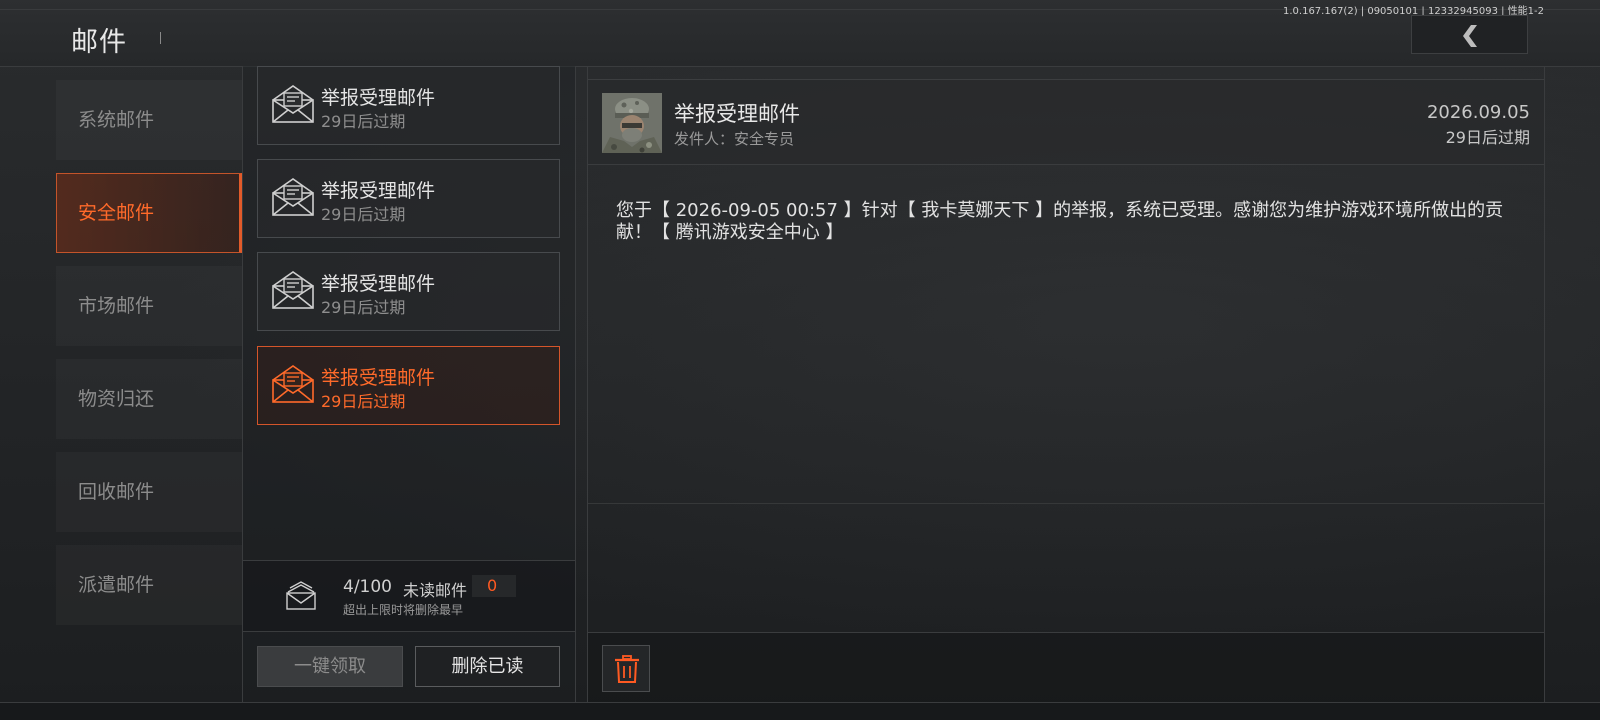 The height and width of the screenshot is (720, 1600). I want to click on unread-count: 0, so click(494, 586).